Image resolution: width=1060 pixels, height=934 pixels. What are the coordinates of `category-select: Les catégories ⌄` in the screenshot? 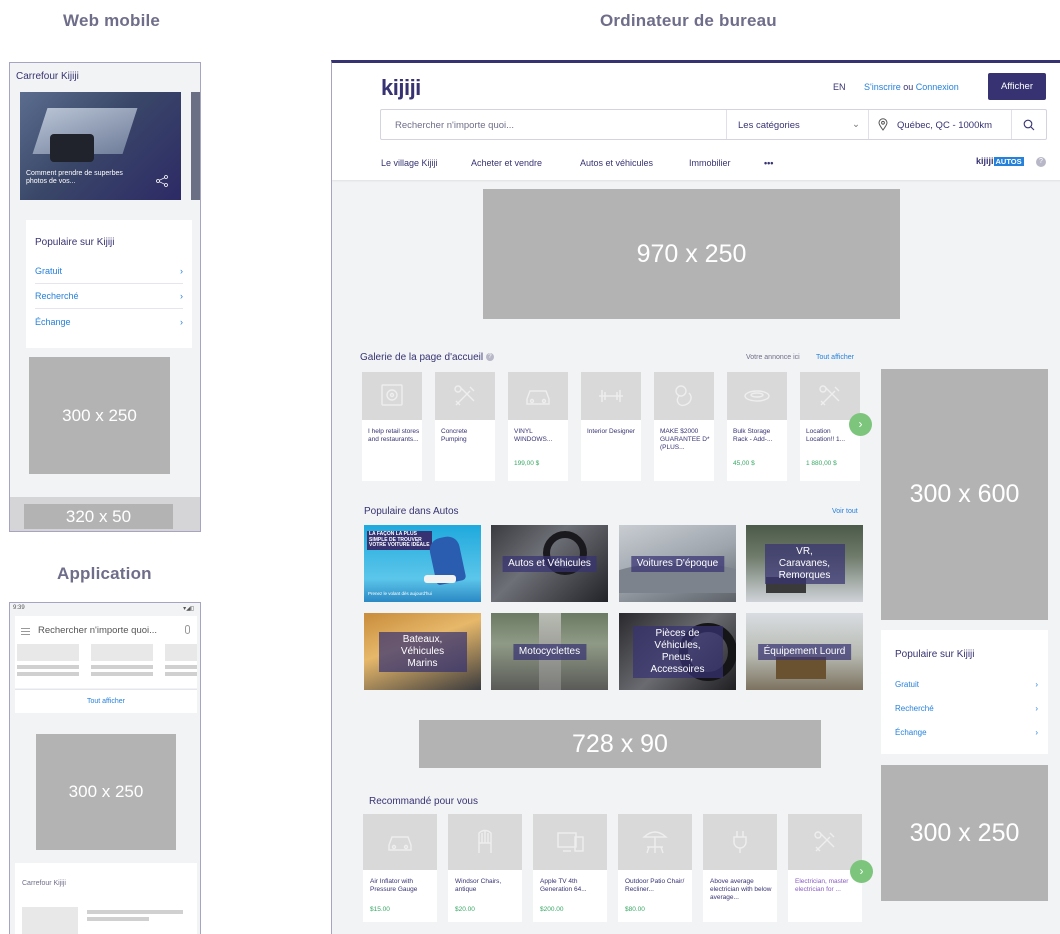 It's located at (799, 125).